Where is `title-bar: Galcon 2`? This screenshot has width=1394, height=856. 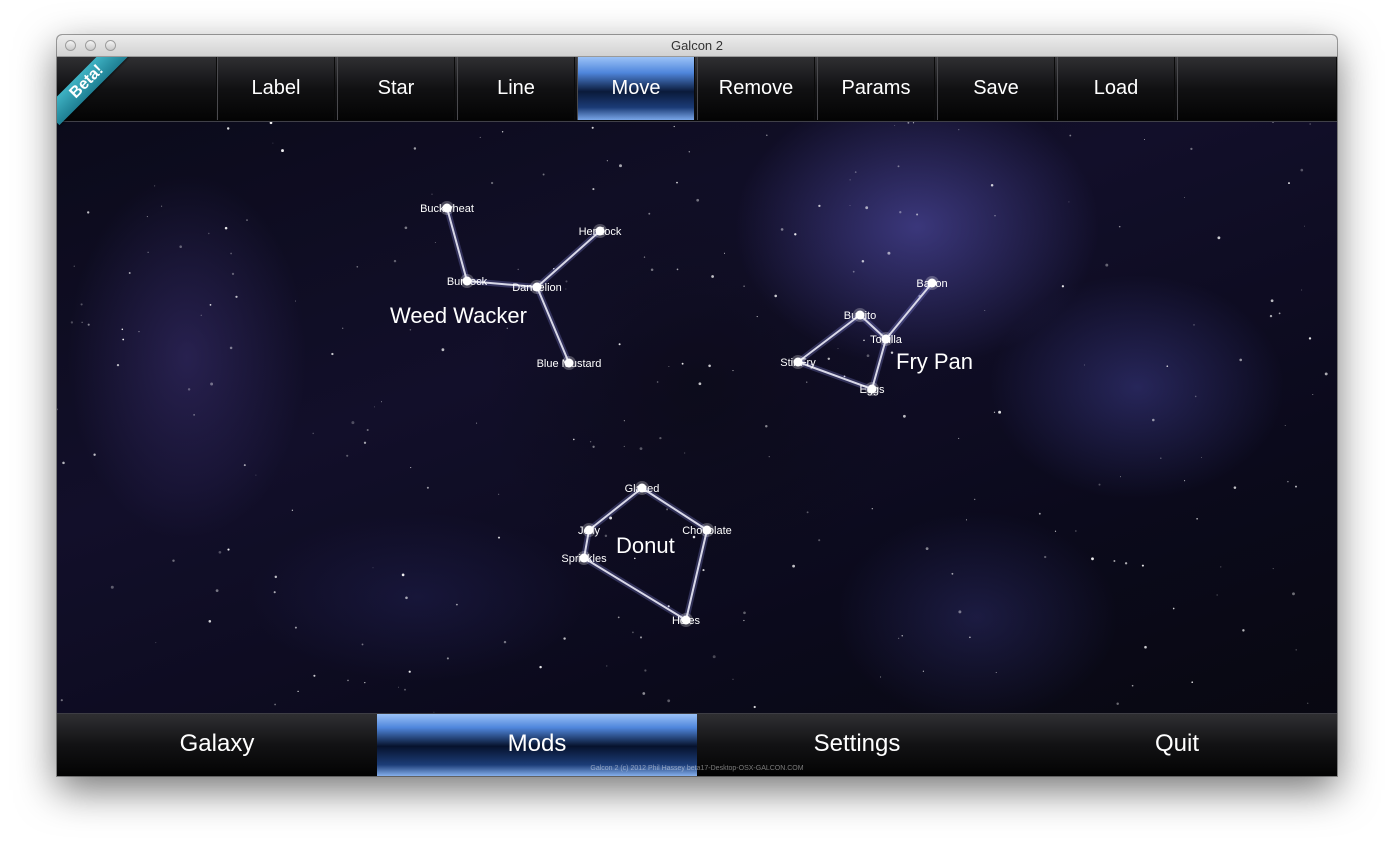
title-bar: Galcon 2 is located at coordinates (697, 46).